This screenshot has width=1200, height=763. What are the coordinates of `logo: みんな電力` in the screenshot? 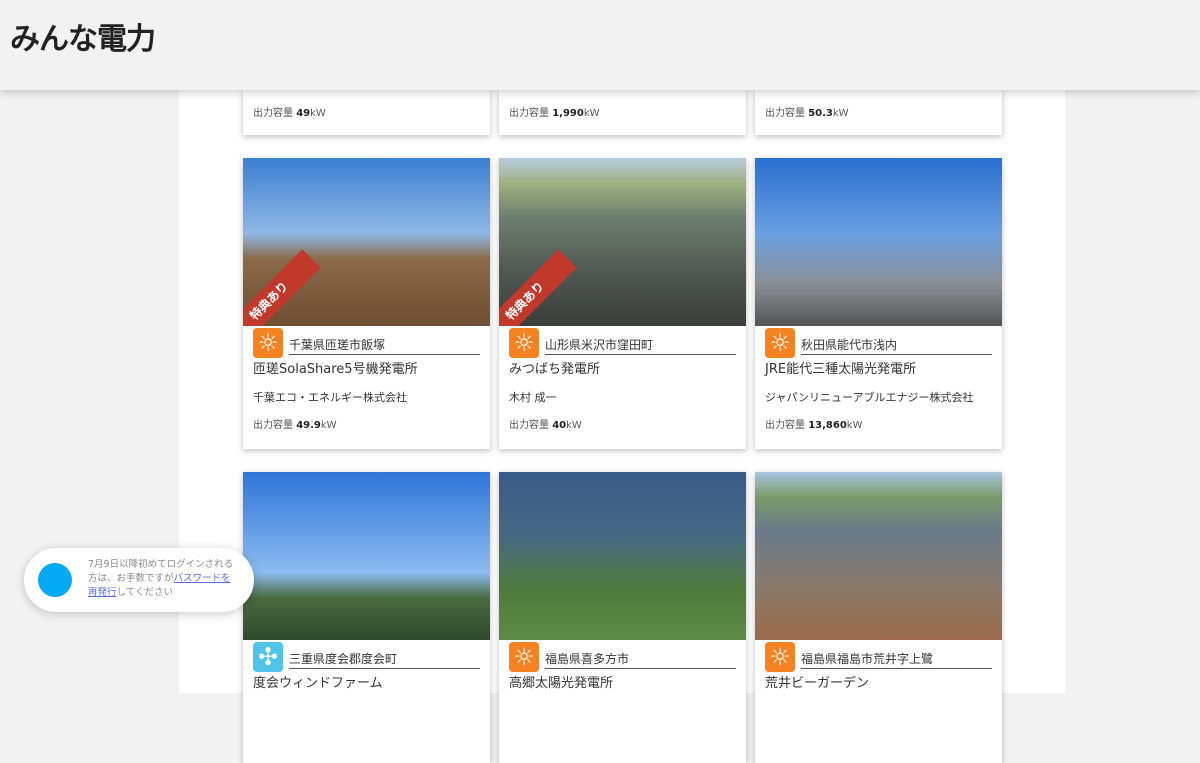 It's located at (83, 36).